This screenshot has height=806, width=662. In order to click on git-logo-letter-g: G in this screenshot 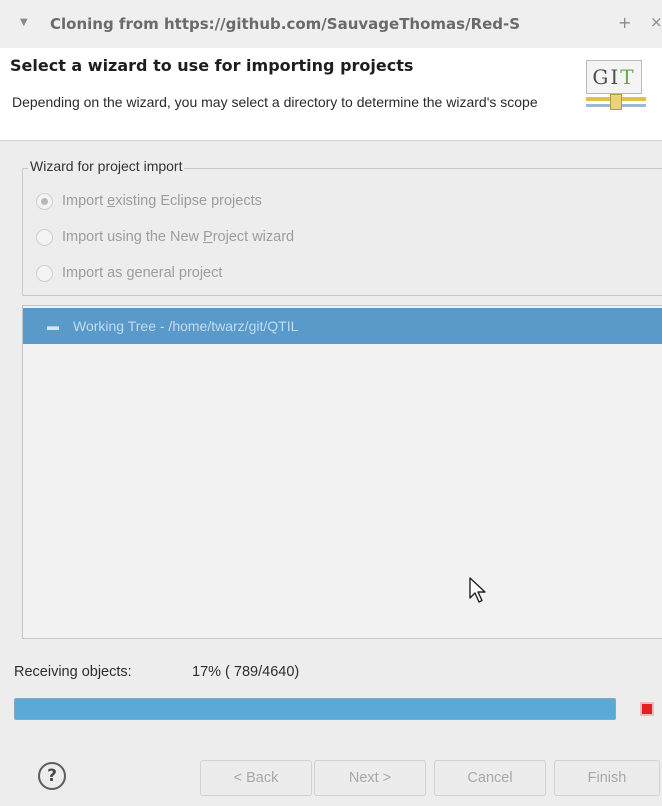, I will do `click(601, 77)`.